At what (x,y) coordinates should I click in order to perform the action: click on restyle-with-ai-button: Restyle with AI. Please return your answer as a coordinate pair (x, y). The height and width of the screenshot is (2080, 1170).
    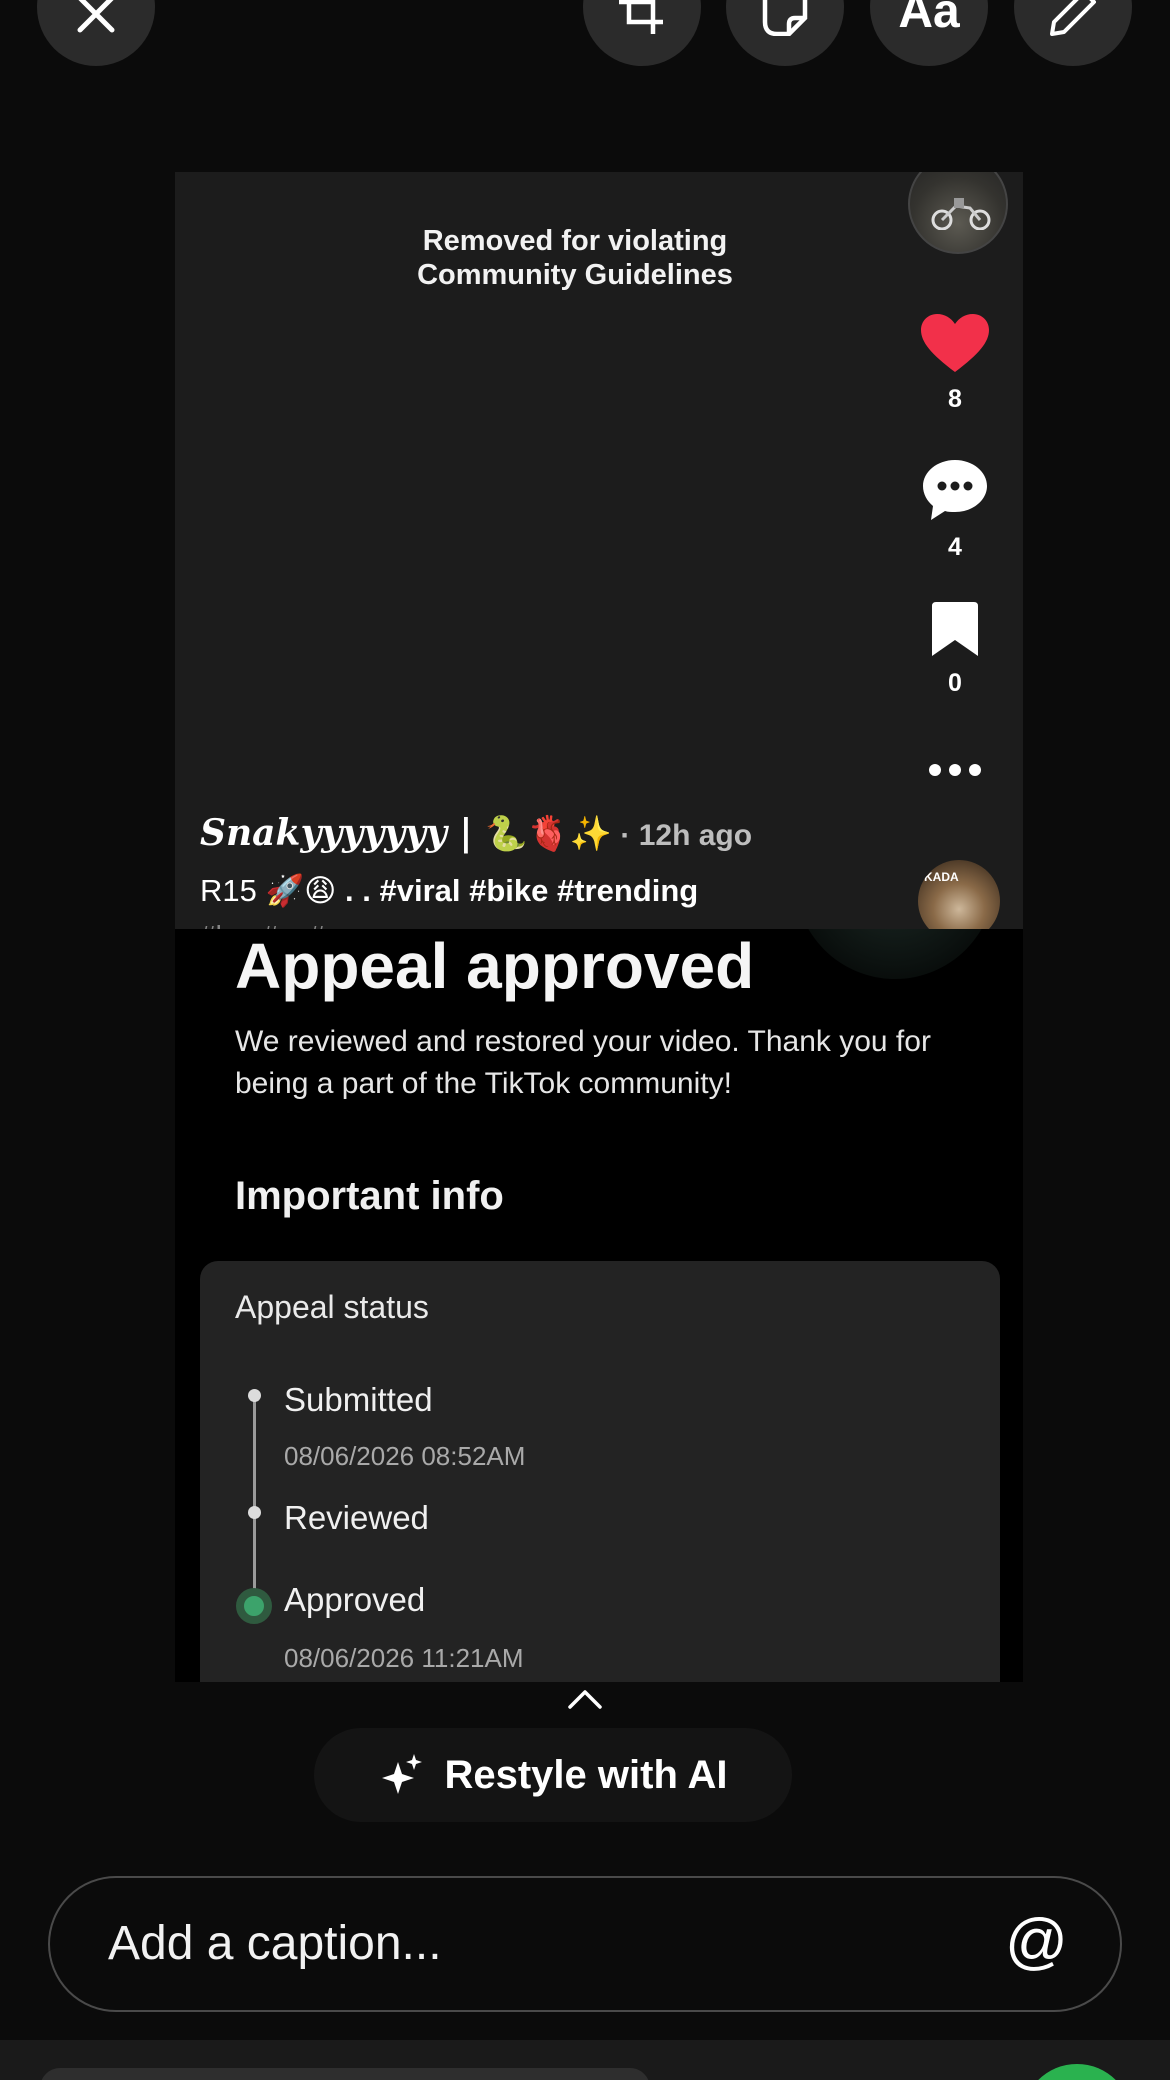
    Looking at the image, I should click on (553, 1775).